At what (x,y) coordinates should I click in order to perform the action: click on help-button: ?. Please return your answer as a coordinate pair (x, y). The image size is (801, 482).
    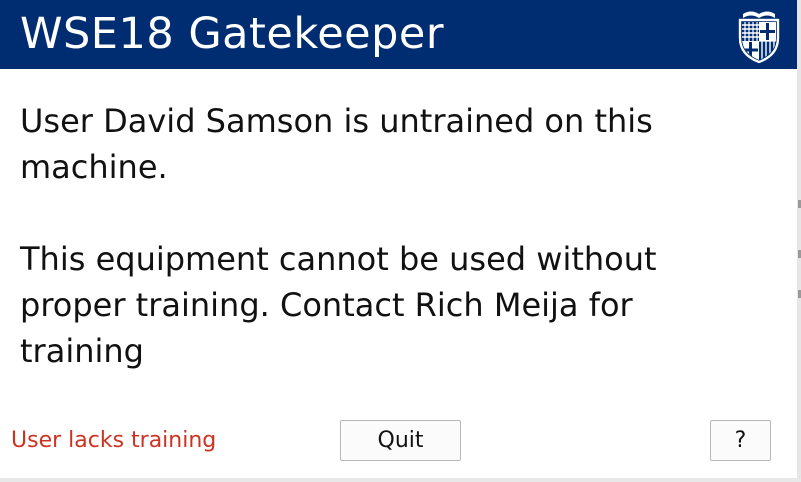
    Looking at the image, I should click on (740, 440).